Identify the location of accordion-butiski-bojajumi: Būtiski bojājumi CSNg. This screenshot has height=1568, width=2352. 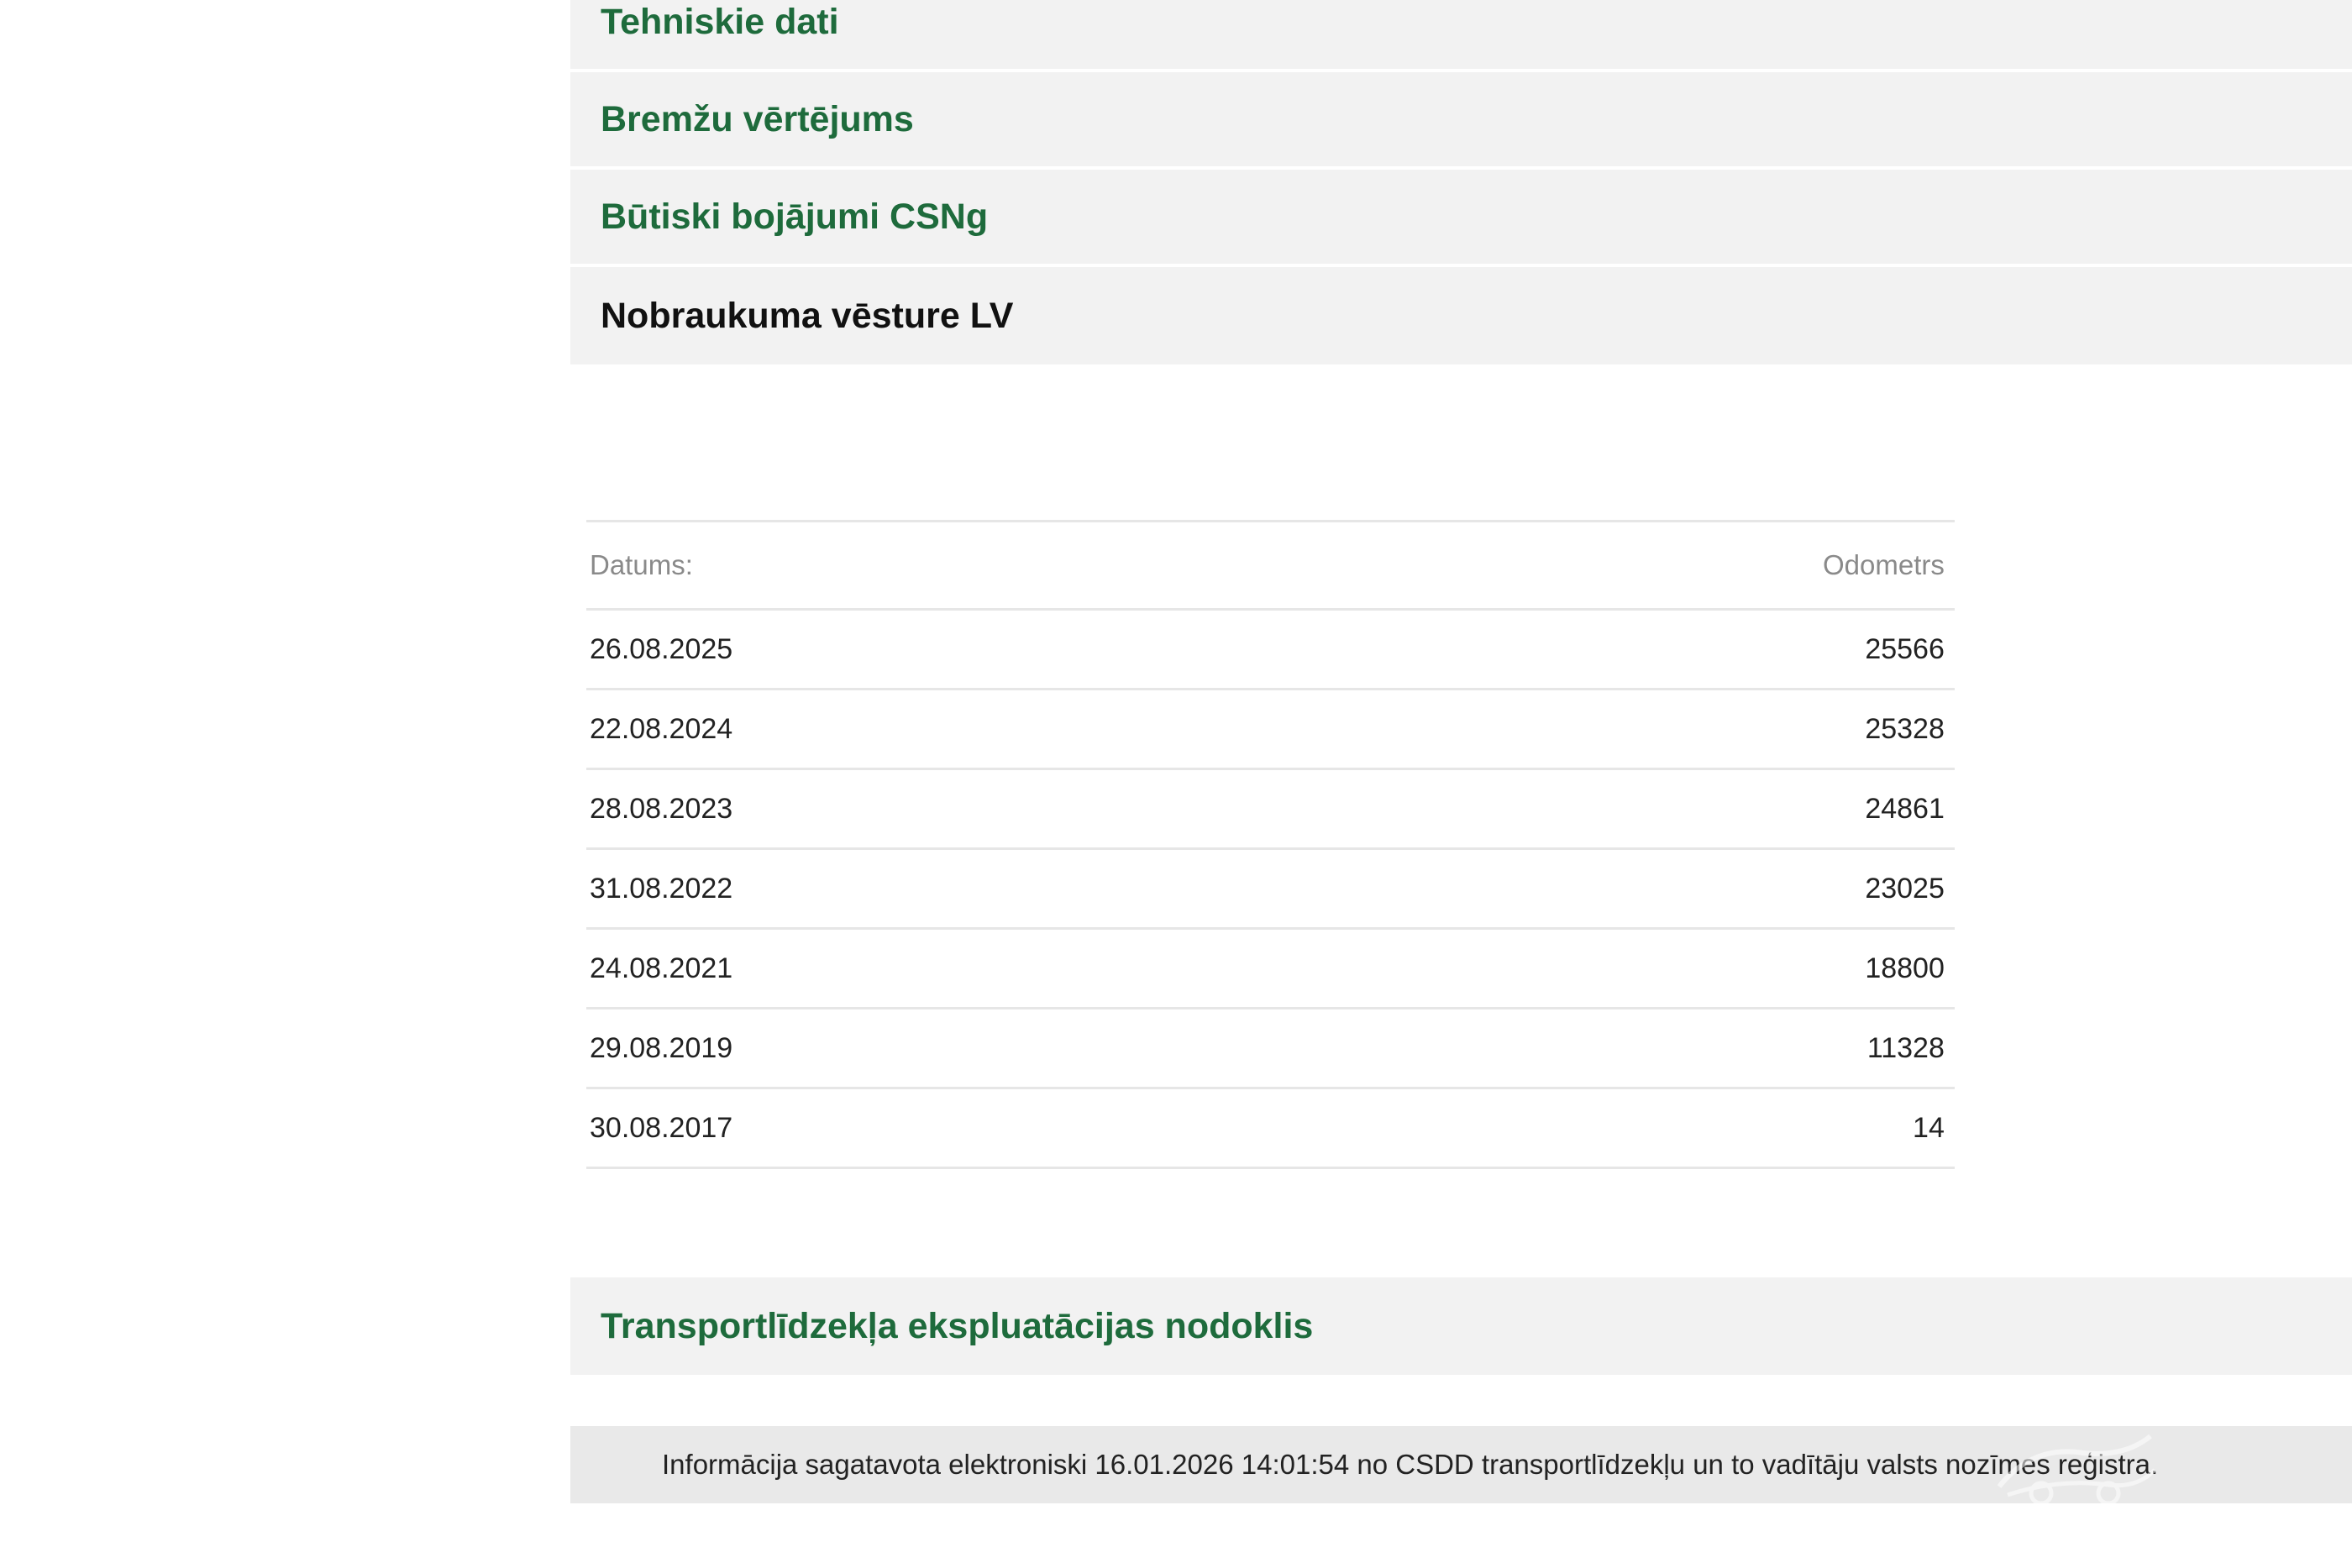
(1461, 218).